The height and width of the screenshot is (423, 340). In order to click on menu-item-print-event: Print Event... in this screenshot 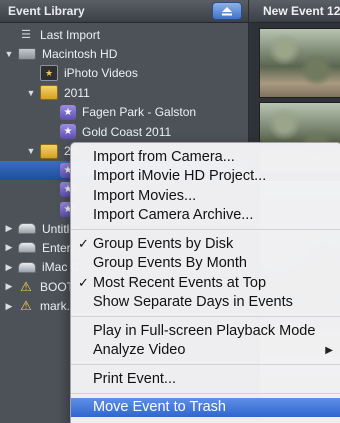, I will do `click(205, 379)`.